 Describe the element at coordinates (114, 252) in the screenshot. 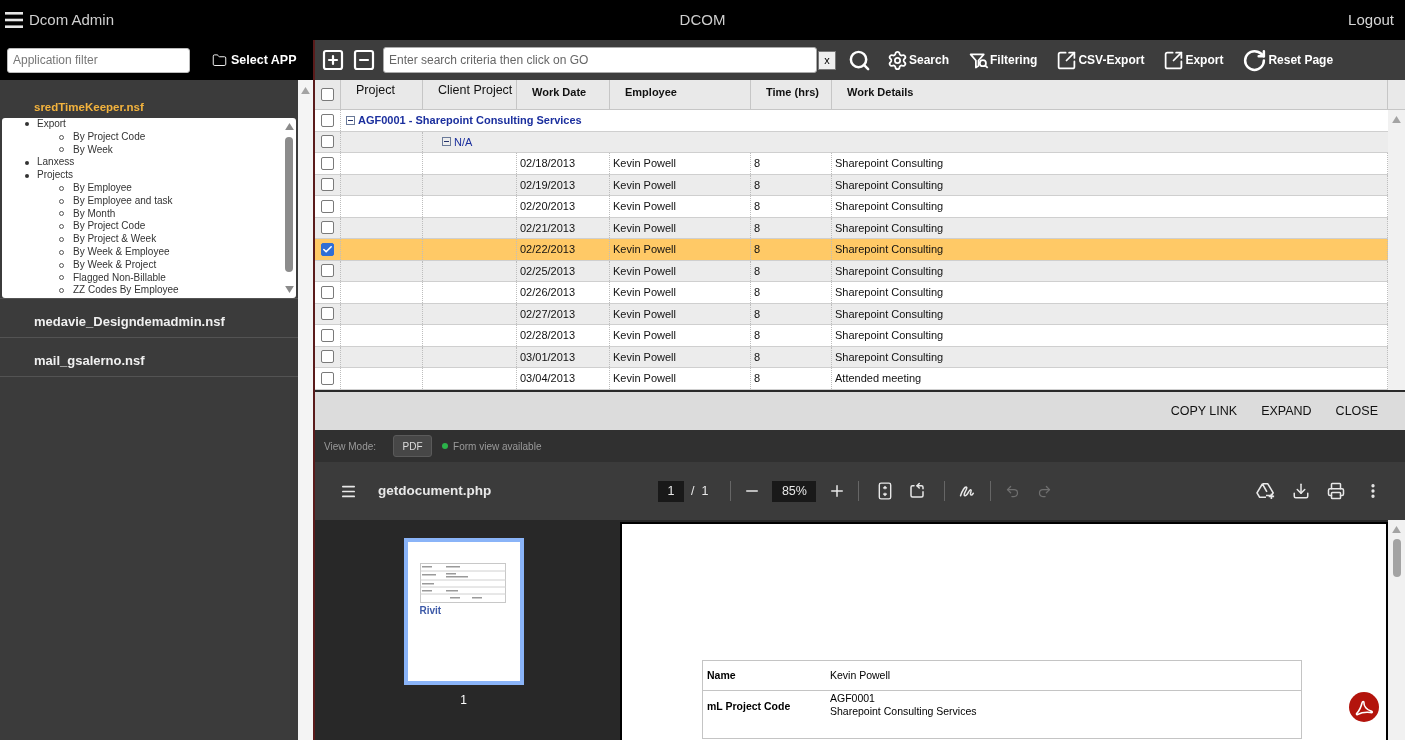

I see `tree-item: By Week & Employee` at that location.